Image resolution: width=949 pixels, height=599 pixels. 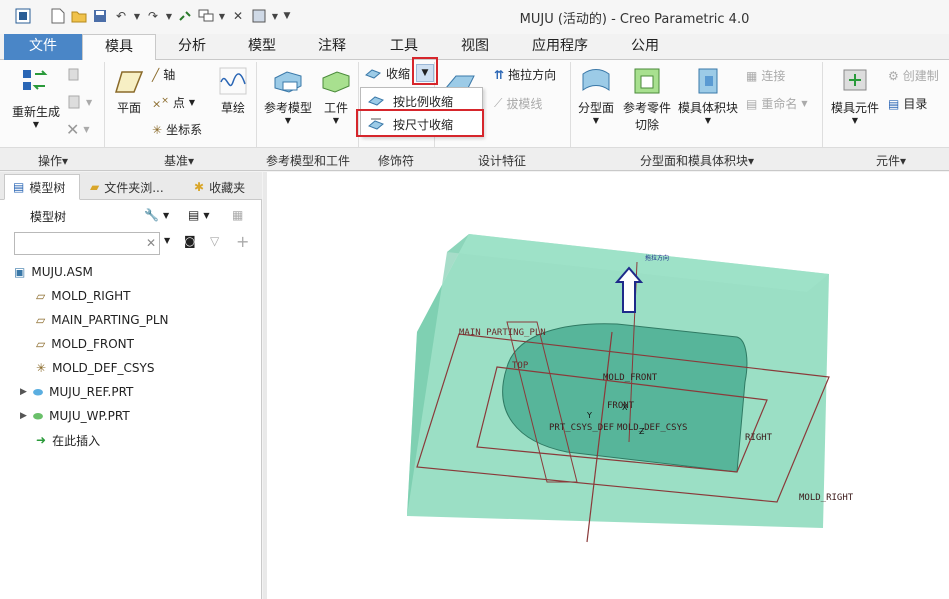 What do you see at coordinates (647, 81) in the screenshot?
I see `ref-part-cutout-icon` at bounding box center [647, 81].